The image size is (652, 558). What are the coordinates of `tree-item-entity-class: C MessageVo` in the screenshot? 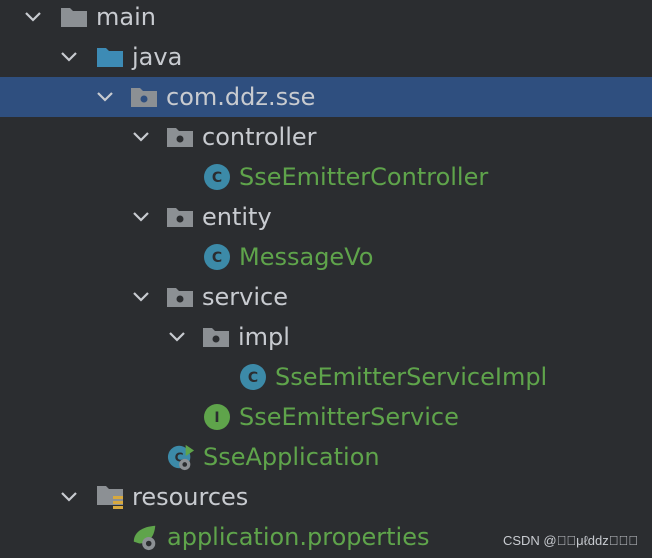 It's located at (326, 257).